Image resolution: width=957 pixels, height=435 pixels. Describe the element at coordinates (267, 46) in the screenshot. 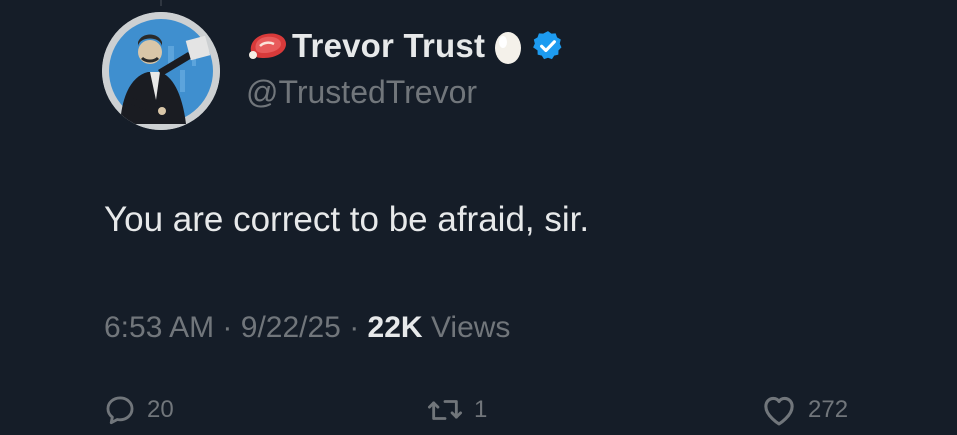

I see `steak-icon` at that location.